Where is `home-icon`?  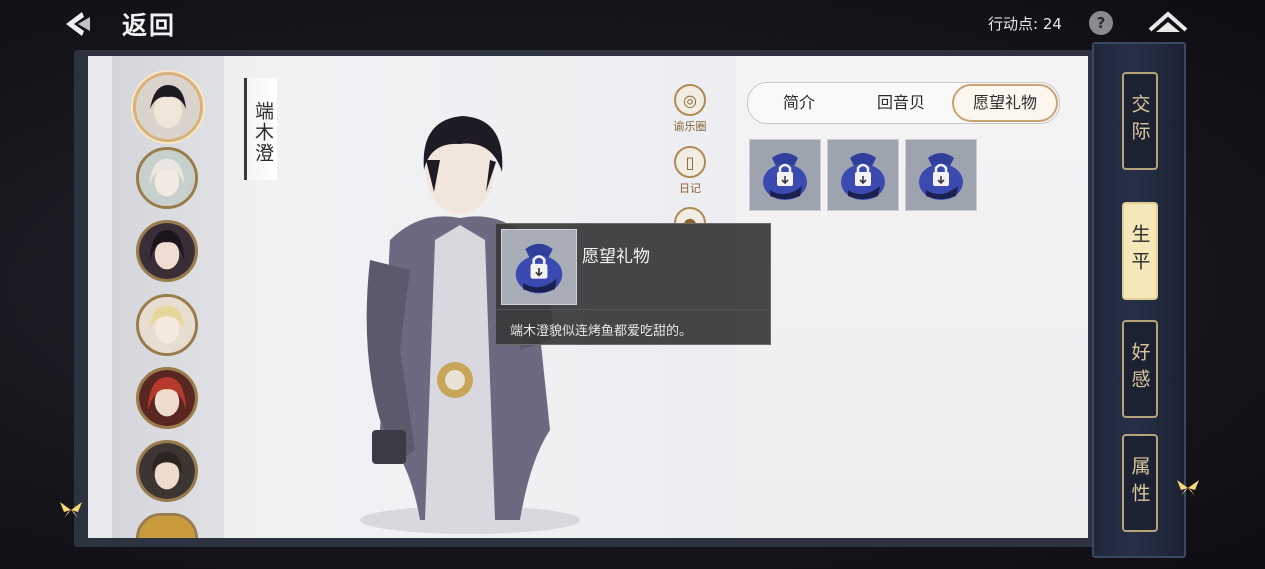 home-icon is located at coordinates (1168, 22).